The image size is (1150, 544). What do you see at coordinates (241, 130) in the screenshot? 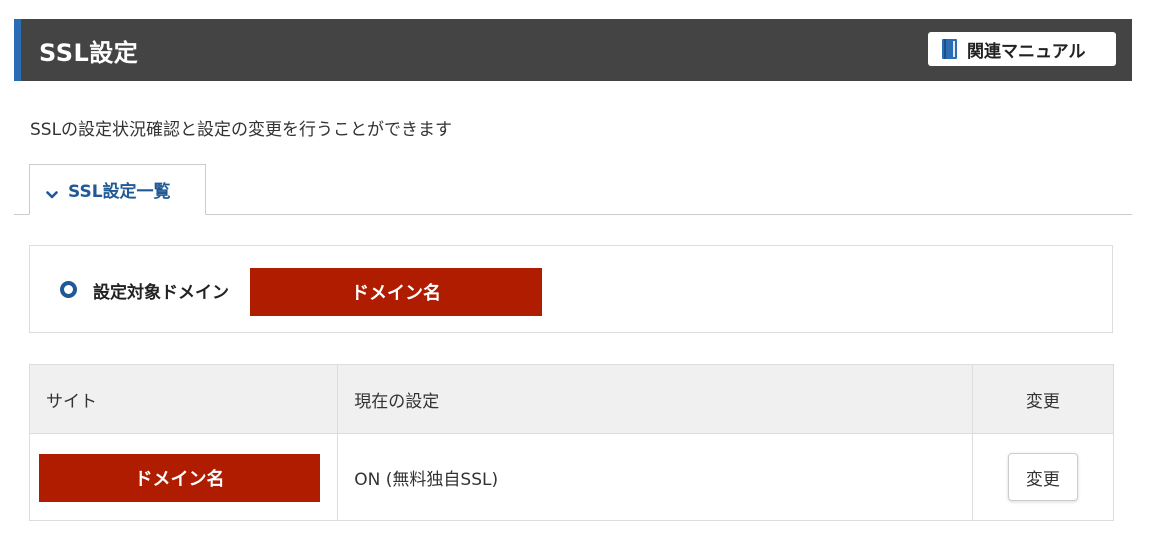
I see `page-description: SSLの設定状況確認と設定の変更を行うことができます` at bounding box center [241, 130].